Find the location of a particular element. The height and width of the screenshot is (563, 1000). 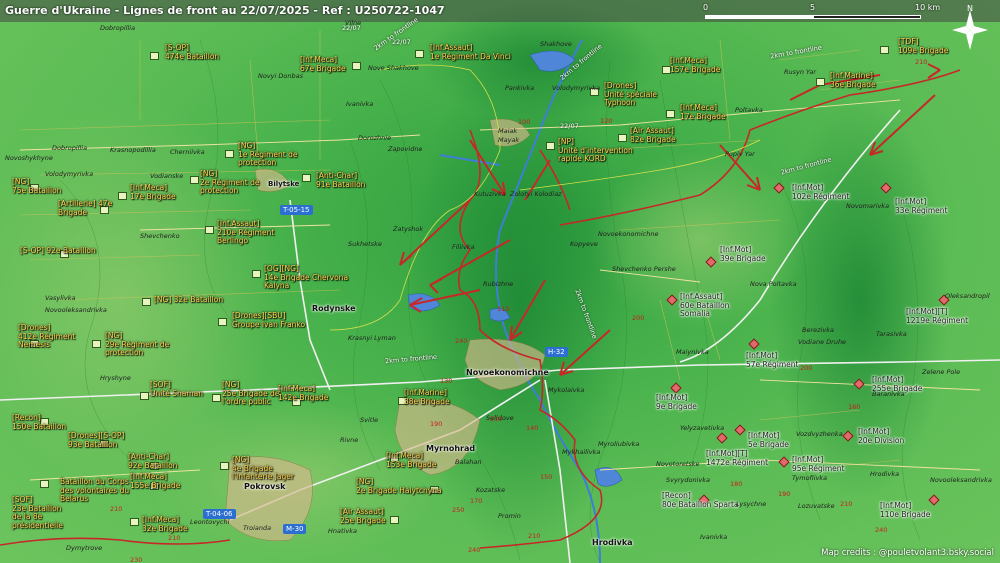

town-label: Novoekonomichne is located at coordinates (507, 372).